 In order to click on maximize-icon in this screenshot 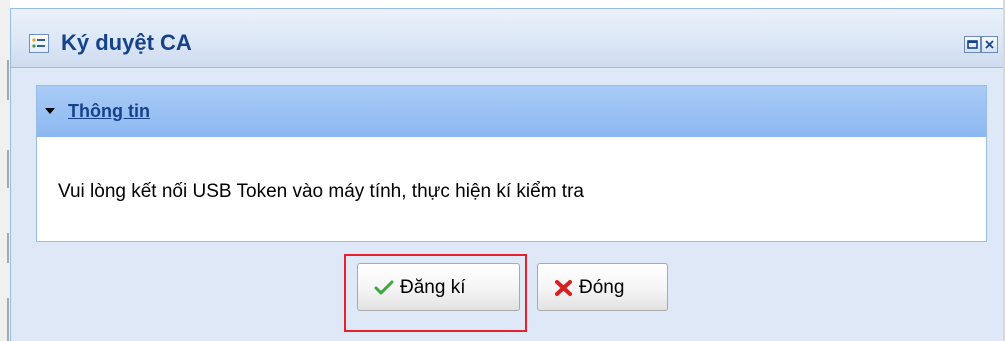, I will do `click(972, 44)`.